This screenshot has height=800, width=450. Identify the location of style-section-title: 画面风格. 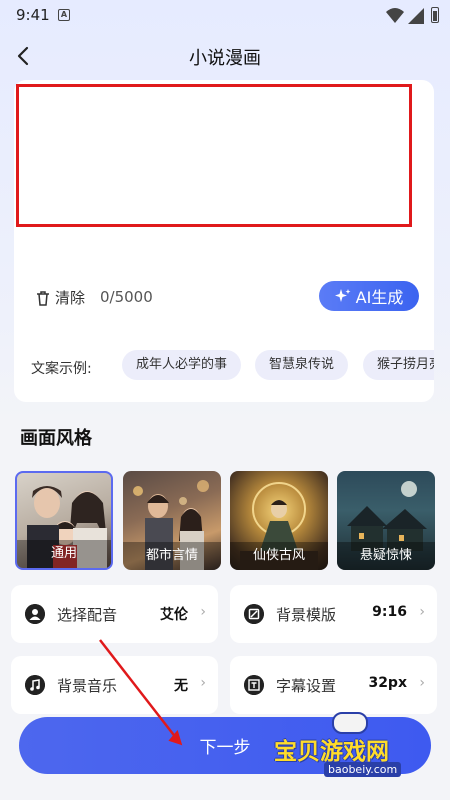
(56, 438).